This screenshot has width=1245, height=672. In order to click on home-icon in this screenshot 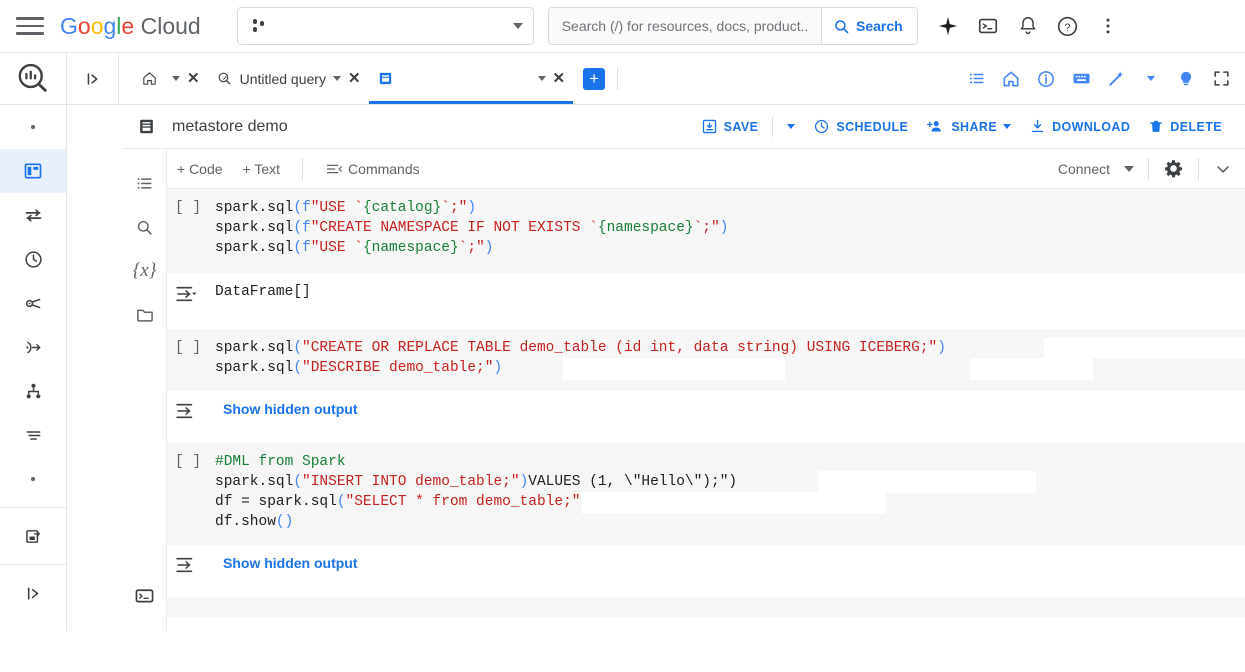, I will do `click(1011, 79)`.